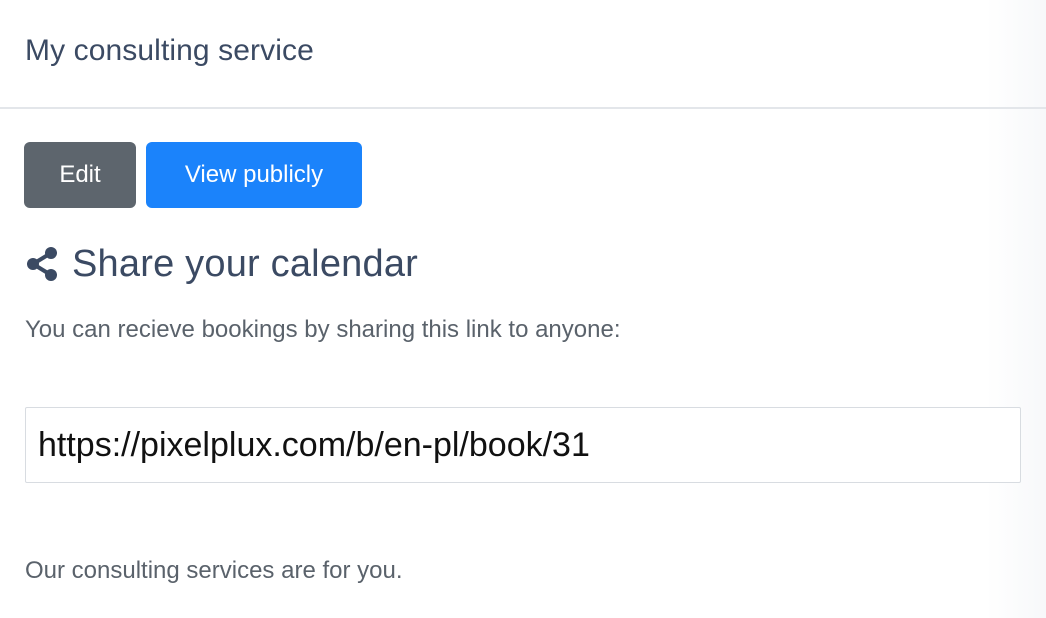 This screenshot has width=1046, height=618. I want to click on share-heading: Share your calendar, so click(221, 264).